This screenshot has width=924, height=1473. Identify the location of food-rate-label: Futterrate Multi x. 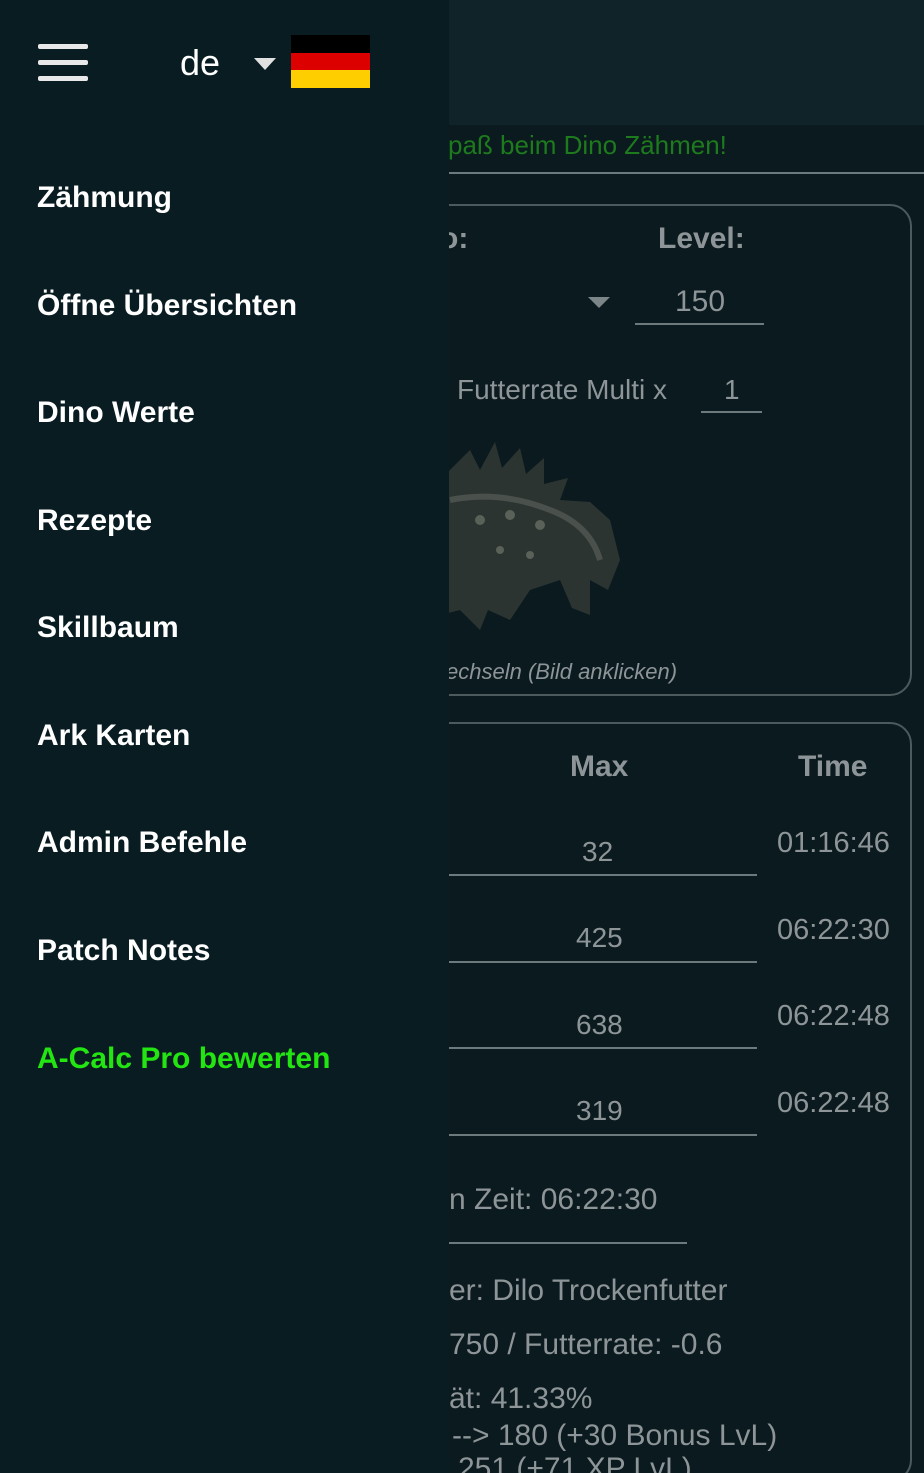
(562, 389).